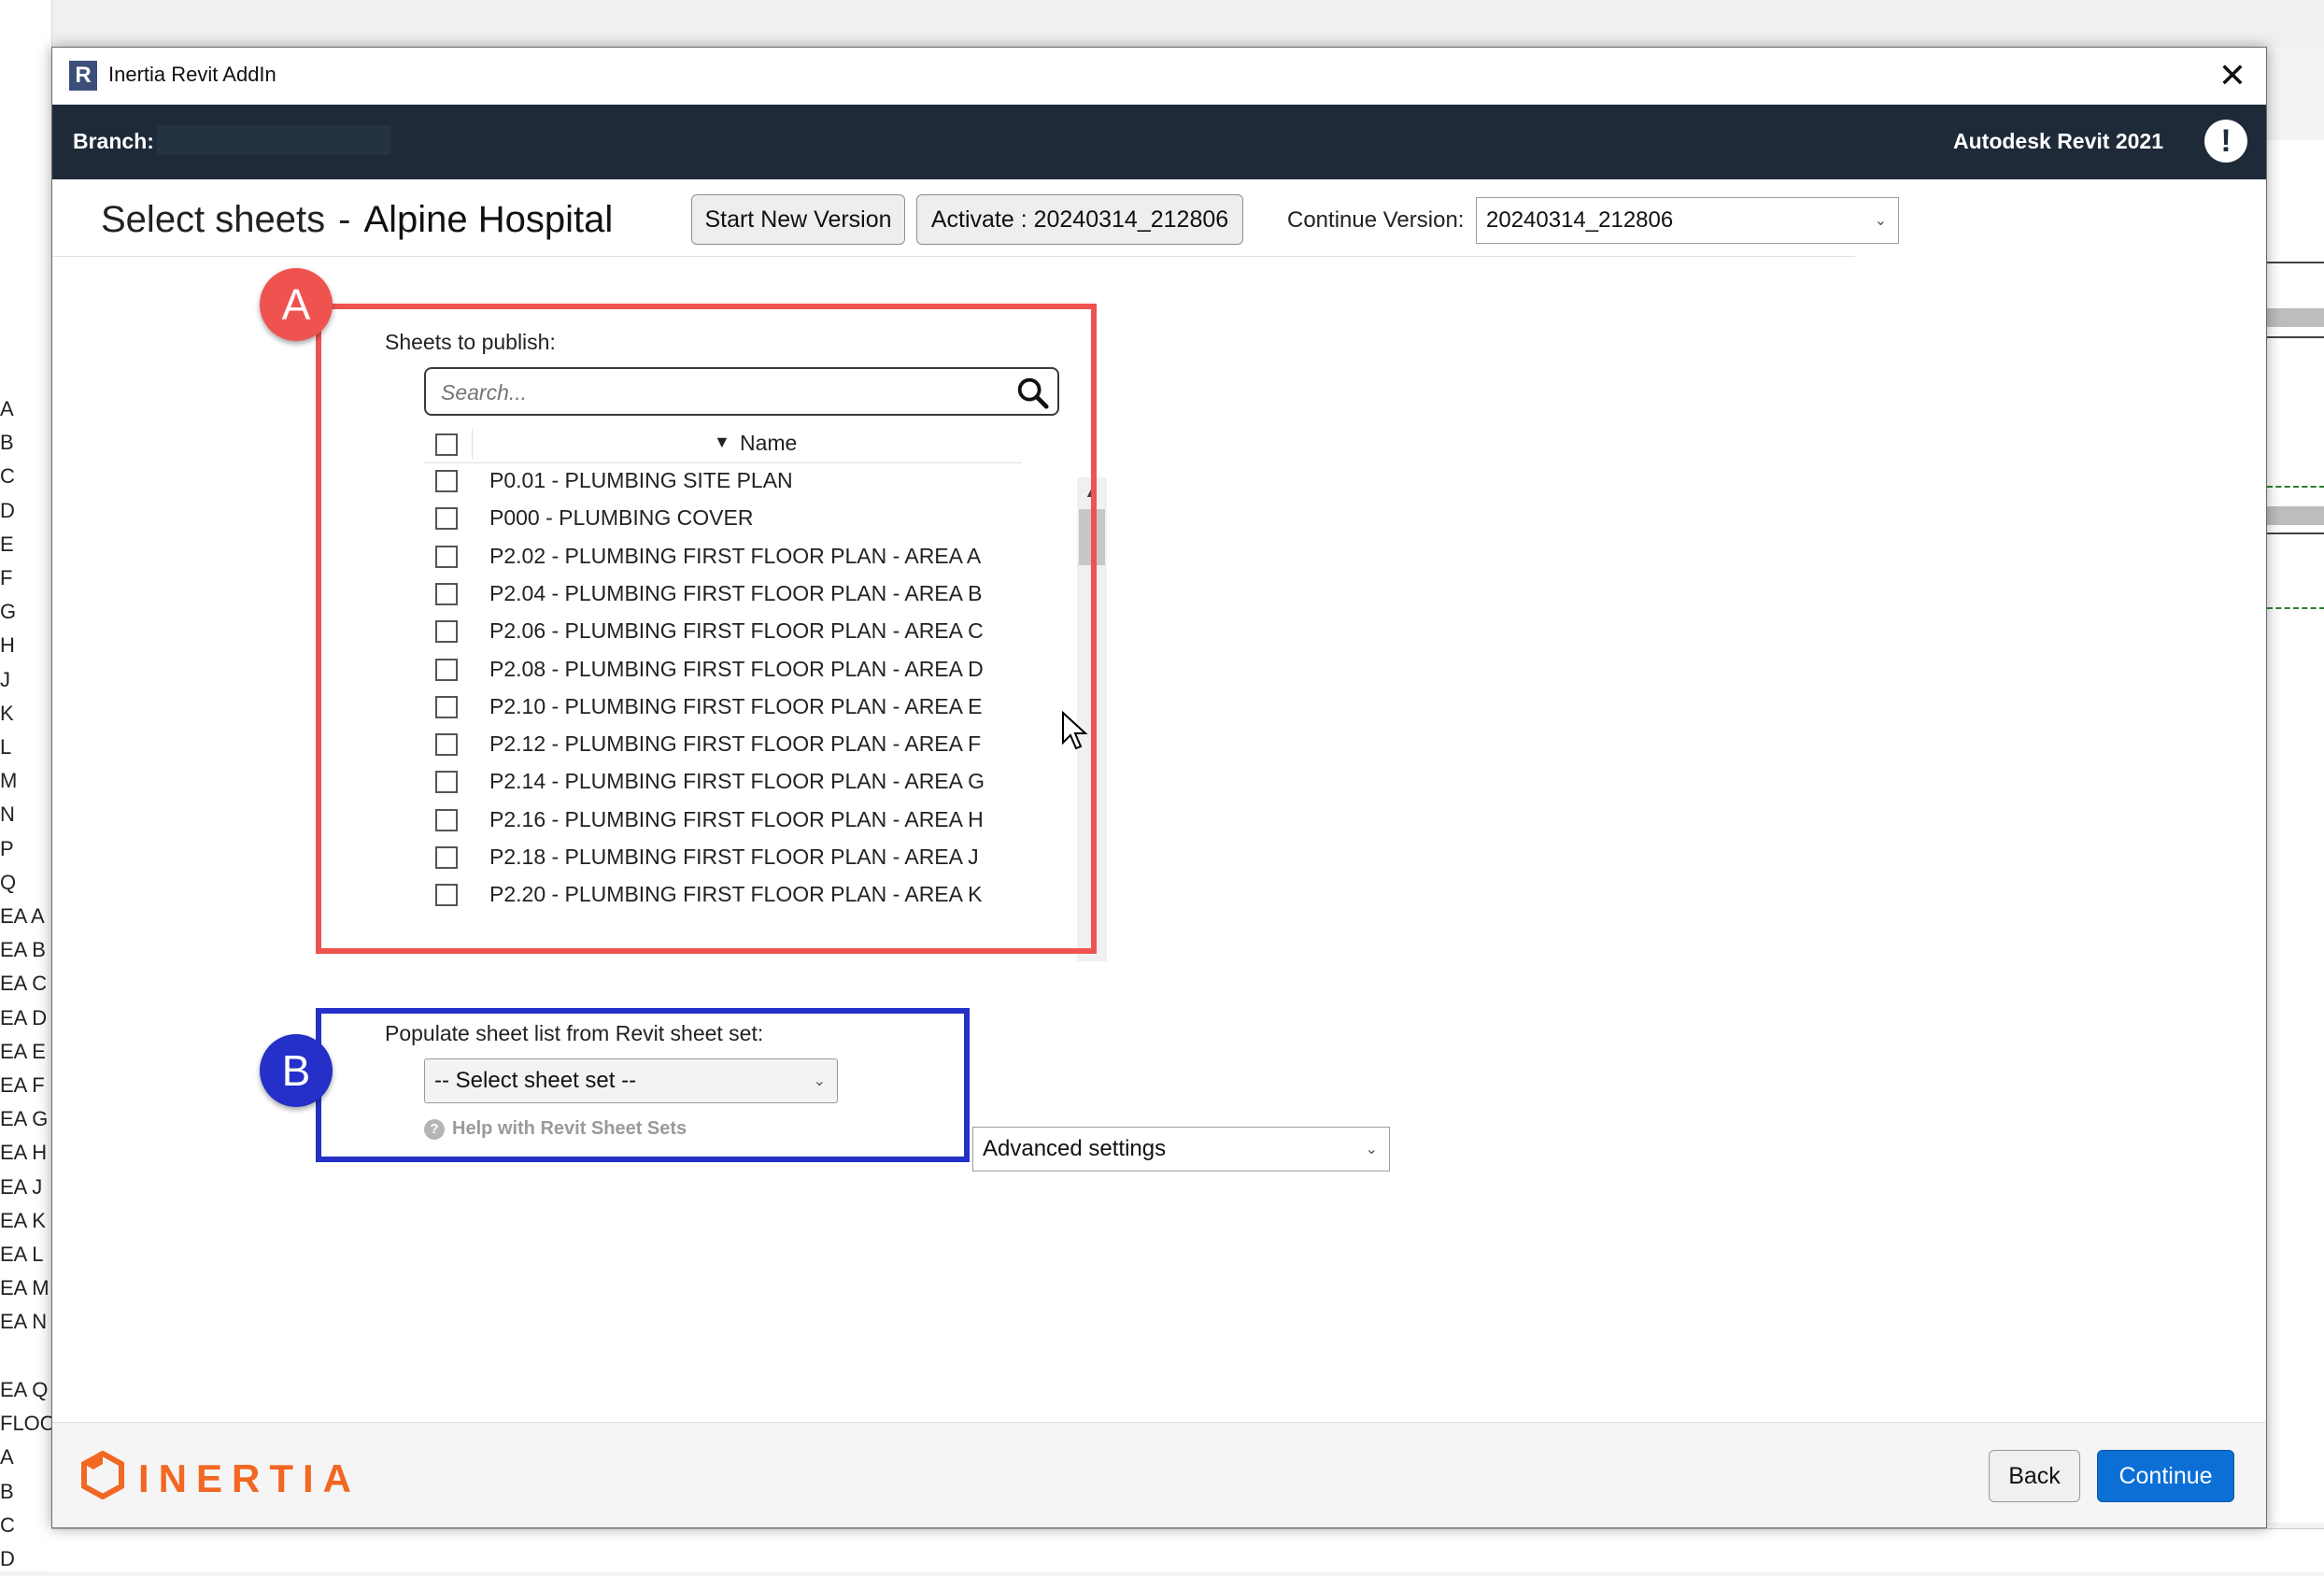 This screenshot has height=1576, width=2324. I want to click on annotation-badge-b: B, so click(296, 1070).